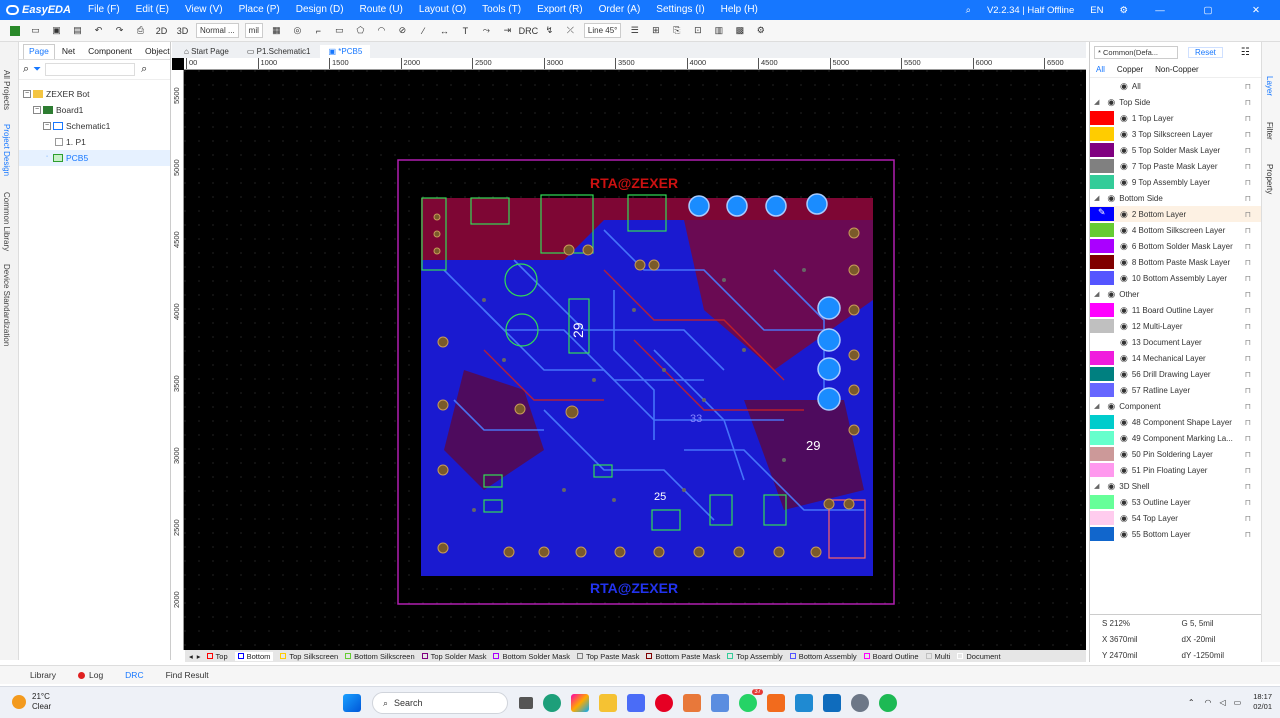  What do you see at coordinates (94, 94) in the screenshot?
I see `tree-node-project: − ZEXER Bot` at bounding box center [94, 94].